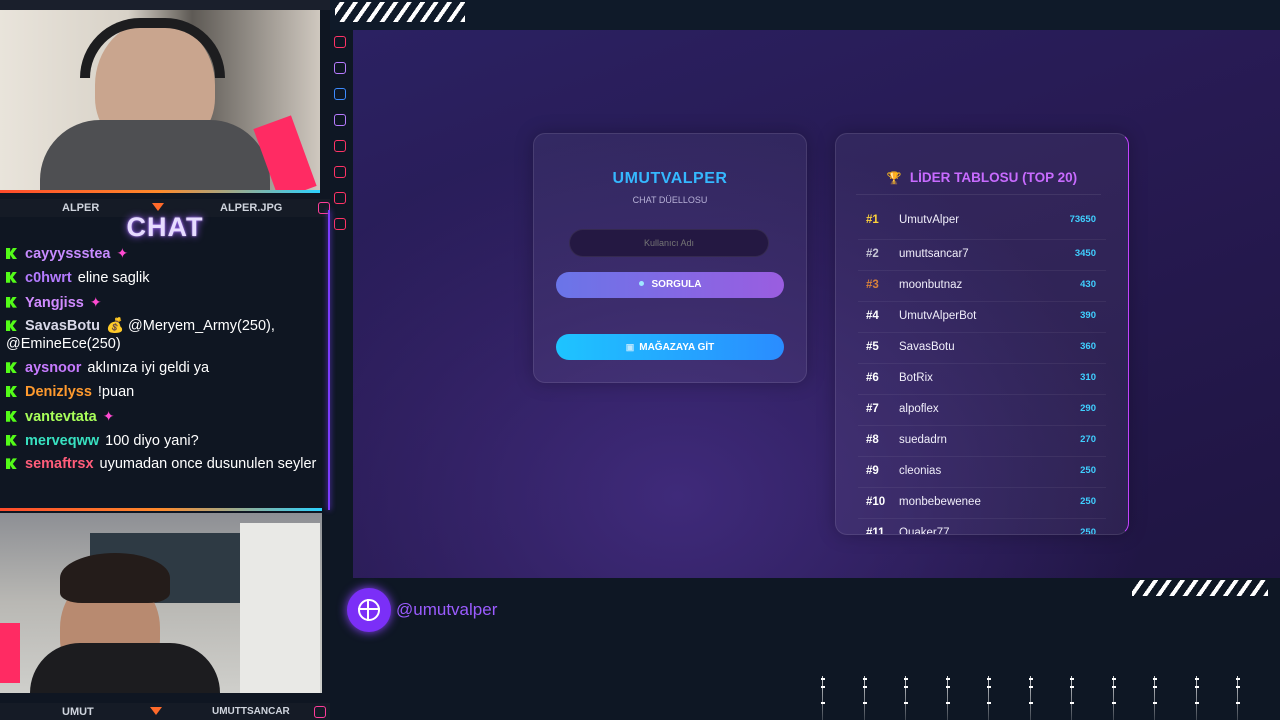 The height and width of the screenshot is (720, 1280). I want to click on dot-icon, so click(641, 283).